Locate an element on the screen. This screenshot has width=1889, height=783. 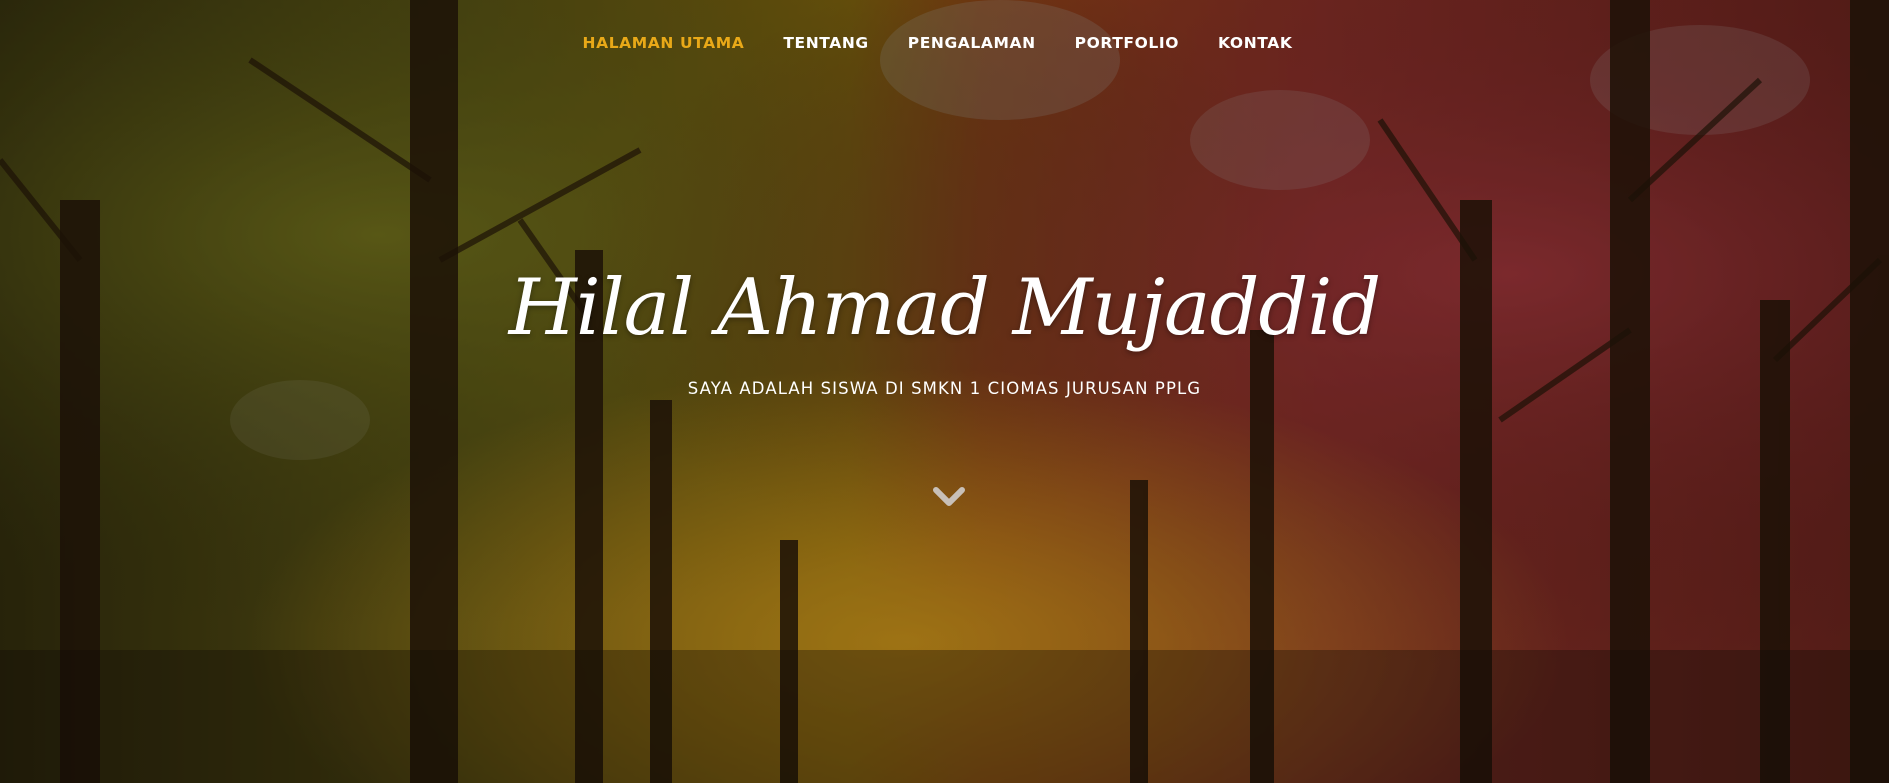
hero-title: Hilal Ahmad Mujaddid is located at coordinates (944, 308).